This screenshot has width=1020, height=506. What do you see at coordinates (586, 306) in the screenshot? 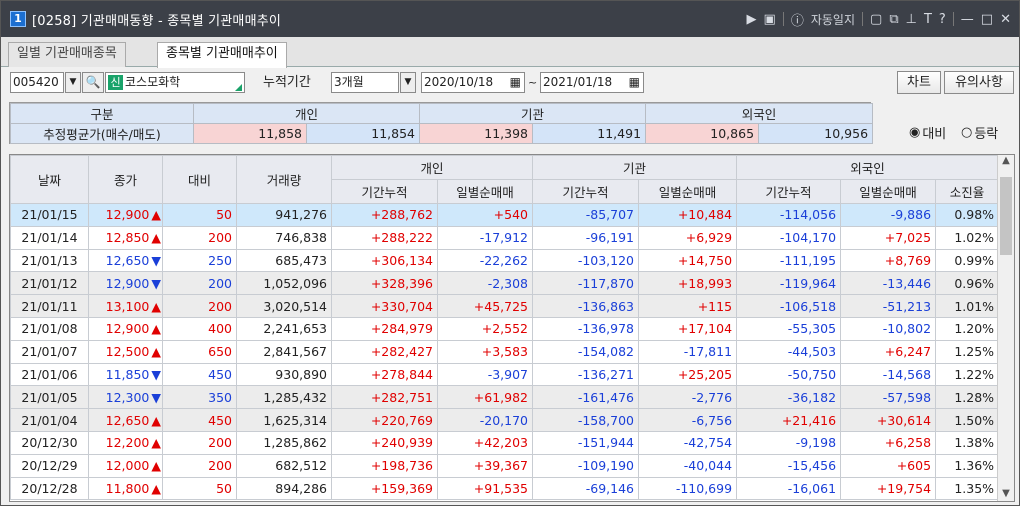
I see `cell-institution-cum: -136,863` at bounding box center [586, 306].